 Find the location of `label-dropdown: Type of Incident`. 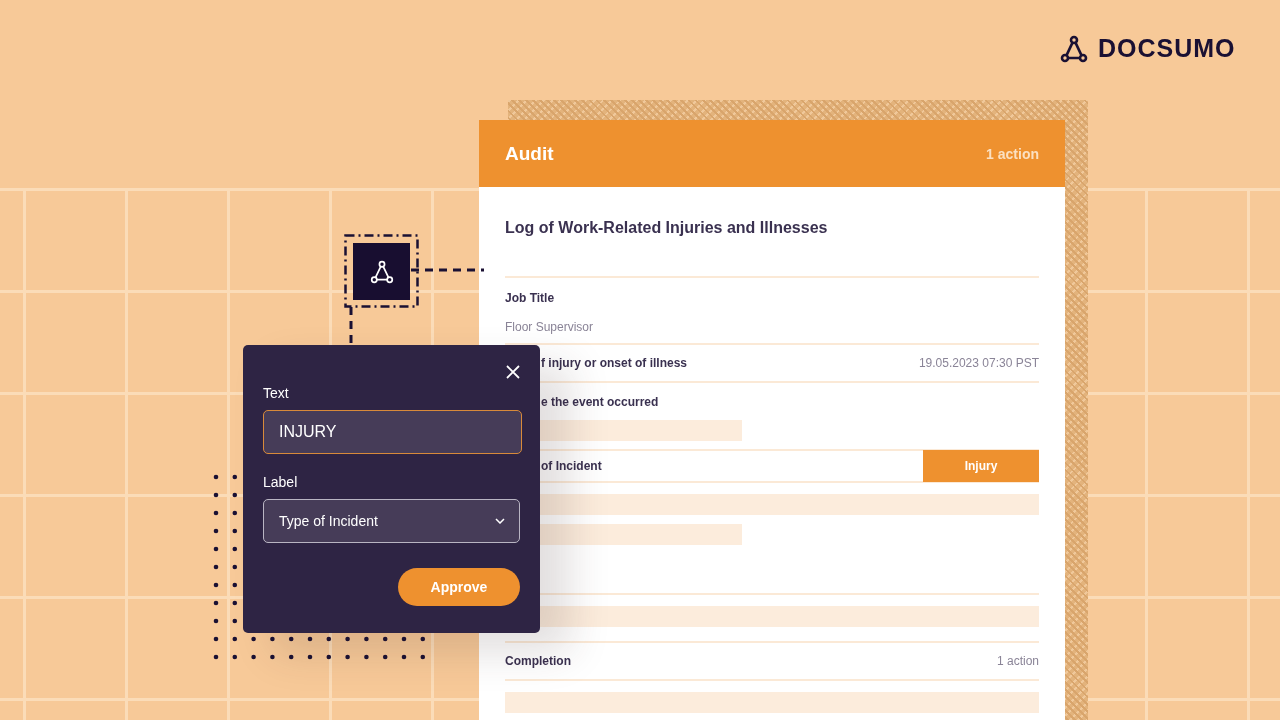

label-dropdown: Type of Incident is located at coordinates (391, 521).